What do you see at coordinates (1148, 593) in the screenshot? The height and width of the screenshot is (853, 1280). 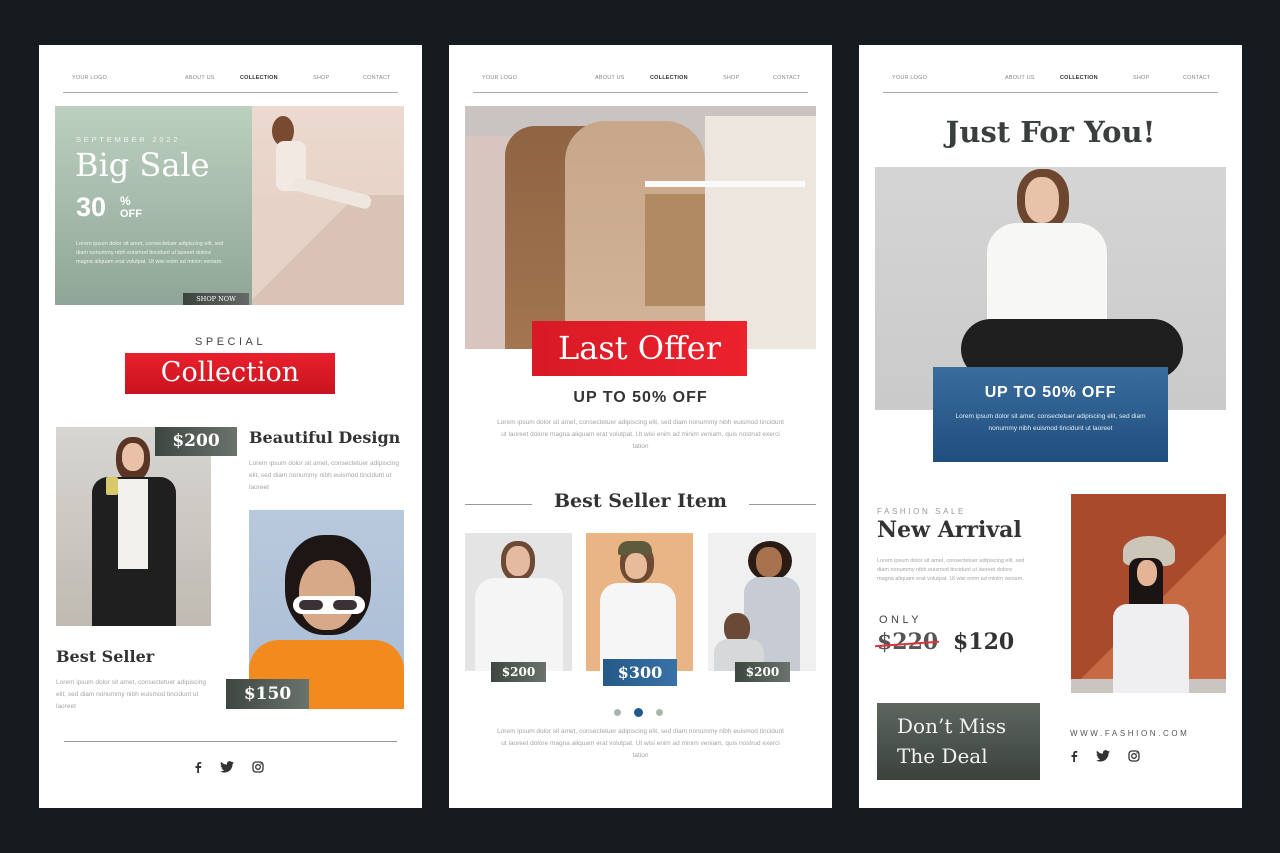 I see `arrival-photo-woman-hat` at bounding box center [1148, 593].